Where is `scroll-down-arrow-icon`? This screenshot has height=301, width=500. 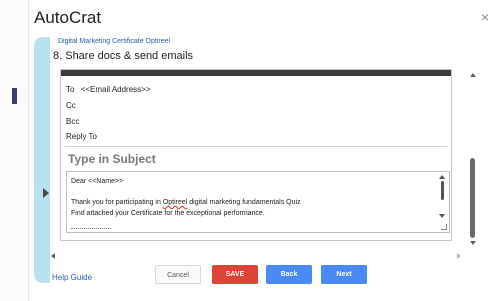 scroll-down-arrow-icon is located at coordinates (473, 243).